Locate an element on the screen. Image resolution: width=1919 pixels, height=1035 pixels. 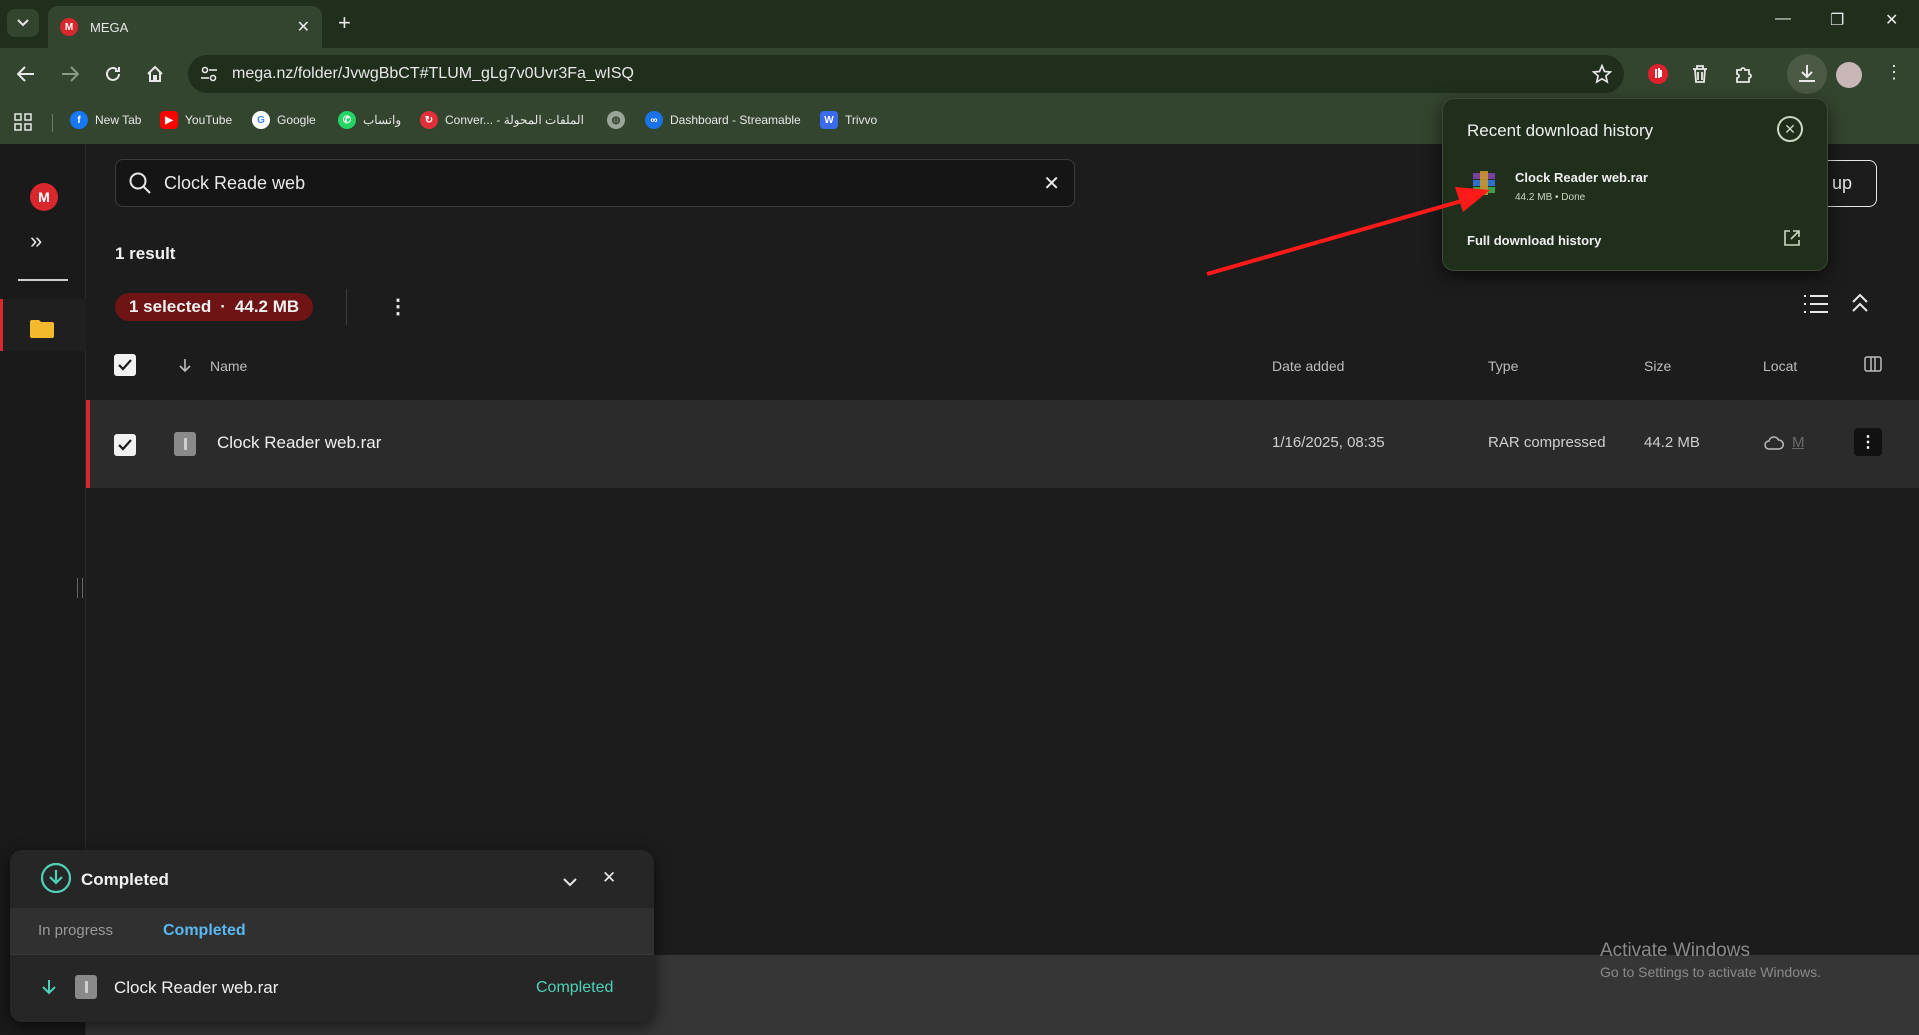
extension-red-icon is located at coordinates (1658, 74).